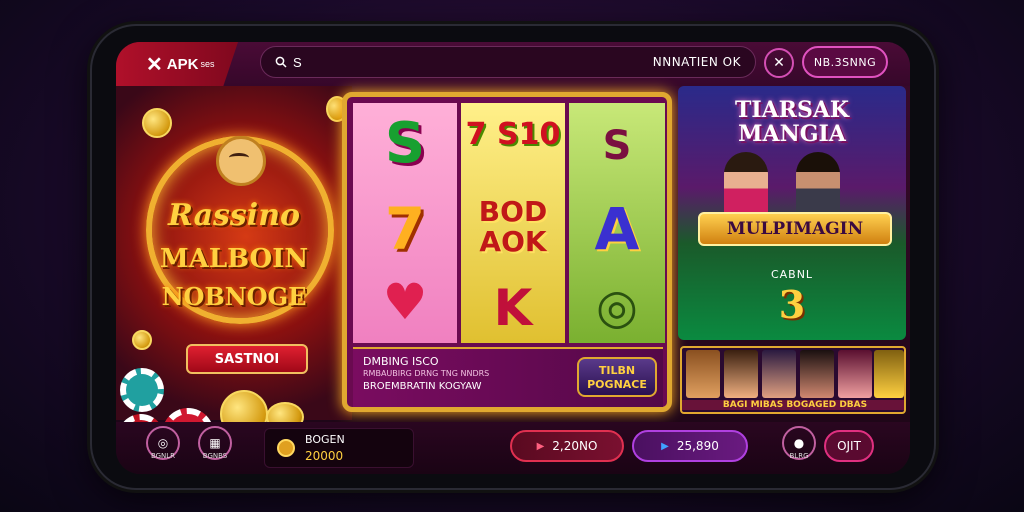 The width and height of the screenshot is (1024, 512). I want to click on multiplayer-caption: CABNL, so click(792, 274).